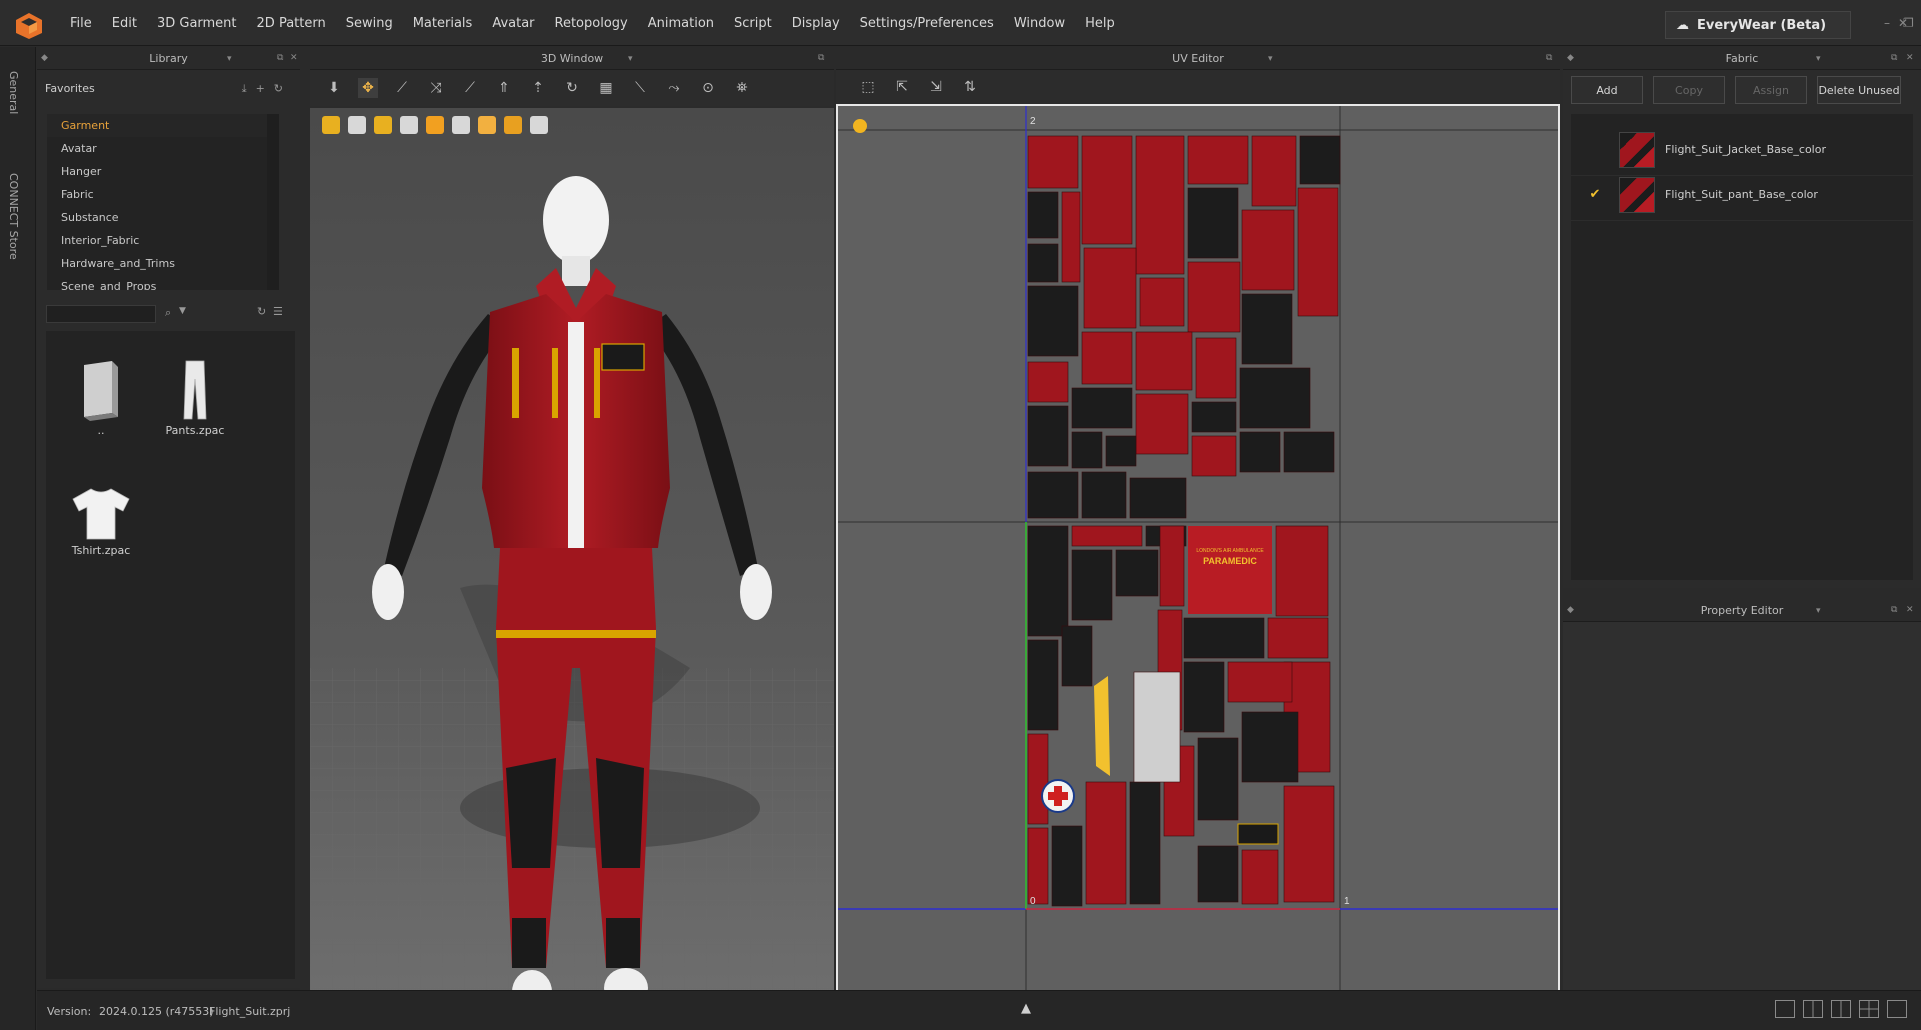  Describe the element at coordinates (681, 23) in the screenshot. I see `menu-animation: Animation` at that location.